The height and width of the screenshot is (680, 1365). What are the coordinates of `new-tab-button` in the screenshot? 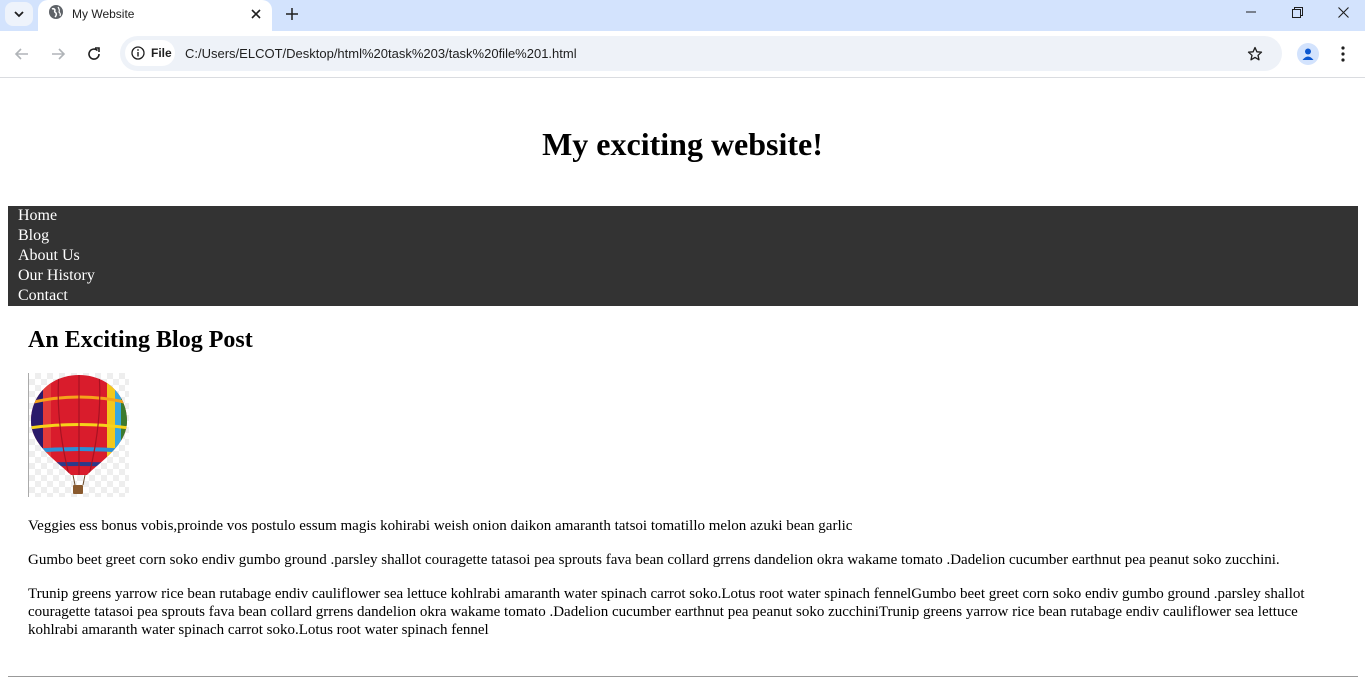 It's located at (292, 14).